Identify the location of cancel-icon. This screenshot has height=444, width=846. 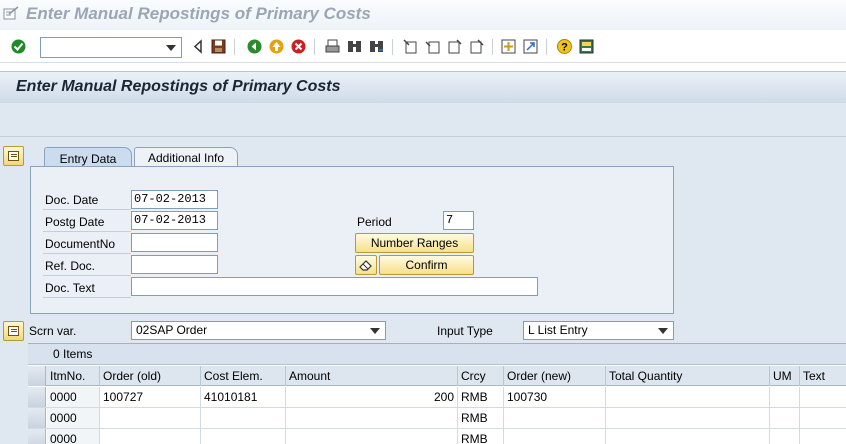
(298, 46).